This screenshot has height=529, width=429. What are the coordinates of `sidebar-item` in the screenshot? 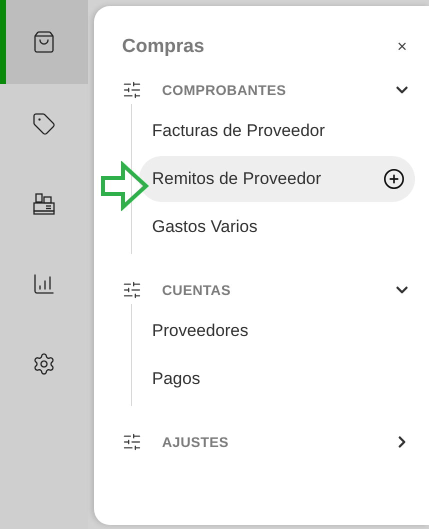 It's located at (44, 42).